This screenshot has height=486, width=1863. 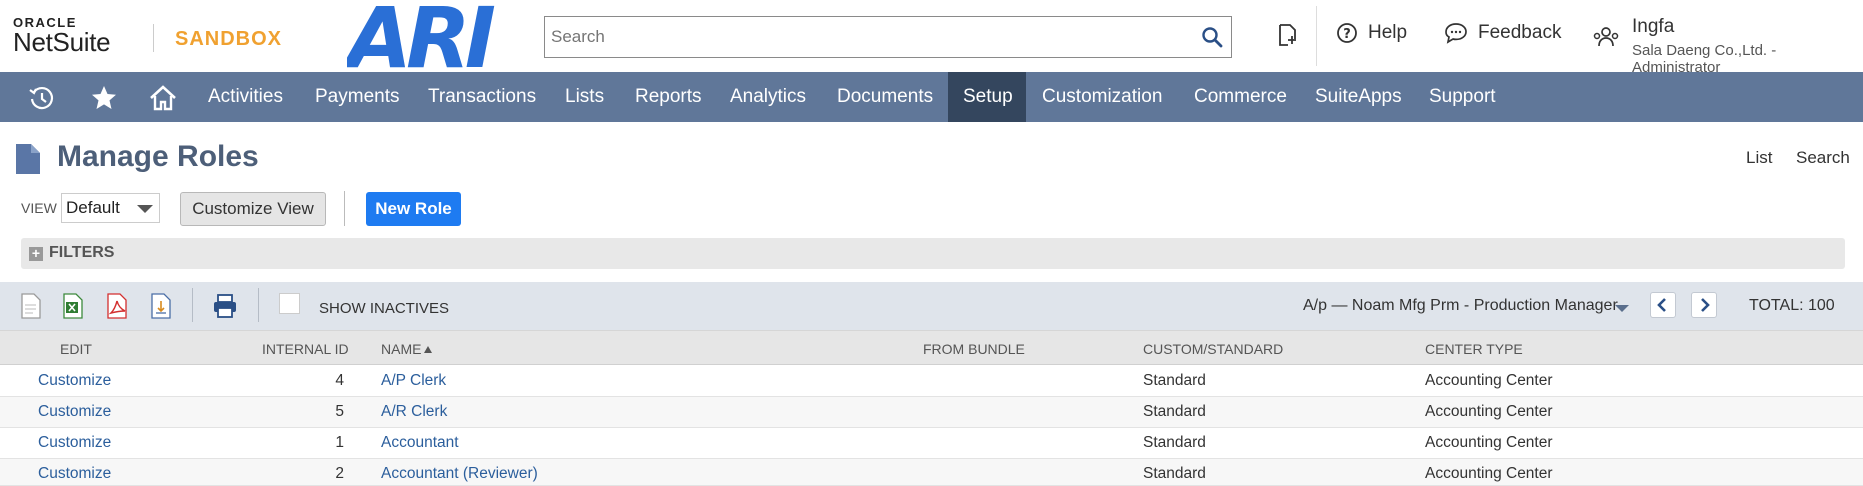 I want to click on role-switch-icon, so click(x=1606, y=37).